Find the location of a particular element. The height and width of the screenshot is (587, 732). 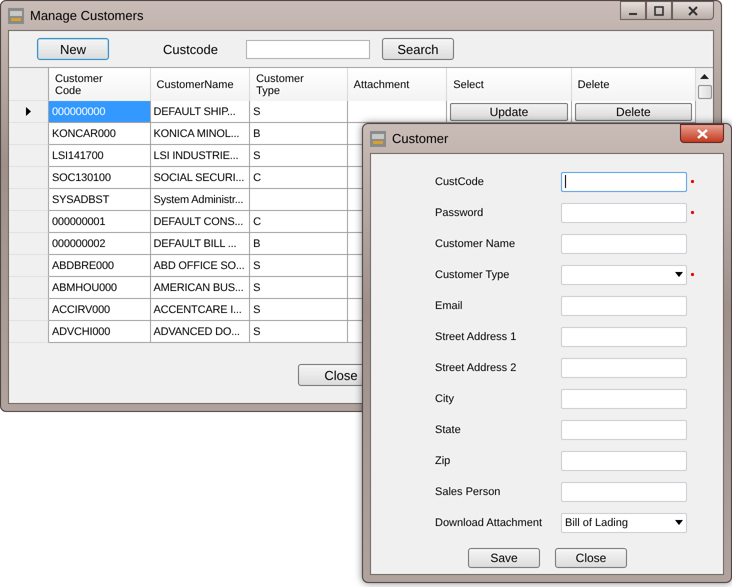

field-label: CustCode is located at coordinates (460, 182).